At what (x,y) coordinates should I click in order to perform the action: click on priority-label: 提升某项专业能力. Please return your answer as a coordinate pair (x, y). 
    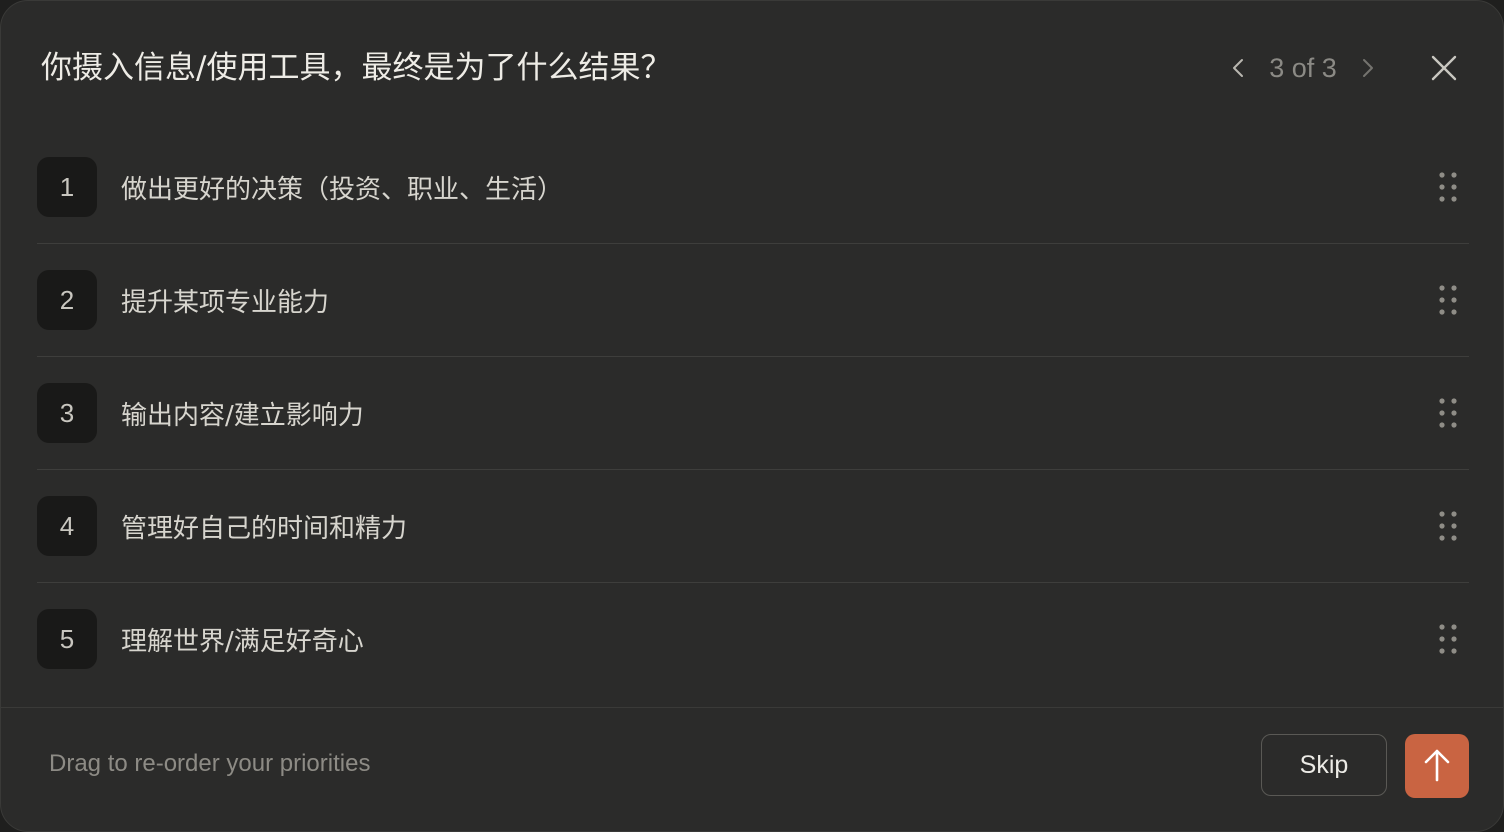
    Looking at the image, I should click on (225, 302).